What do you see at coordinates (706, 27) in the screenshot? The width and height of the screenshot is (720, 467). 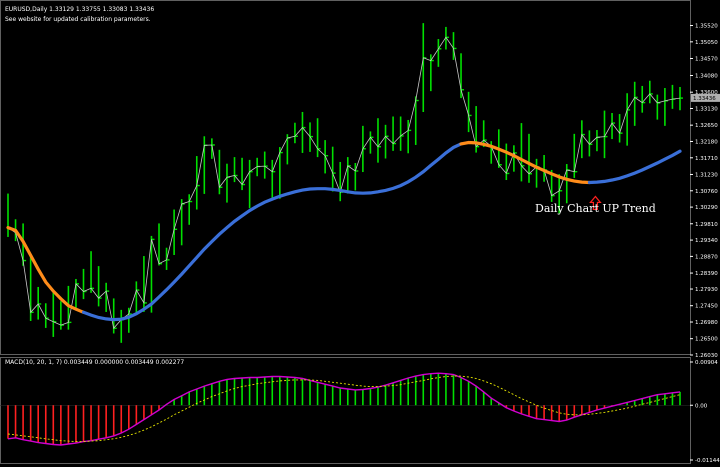 I see `price-tick-label: 1.35520` at bounding box center [706, 27].